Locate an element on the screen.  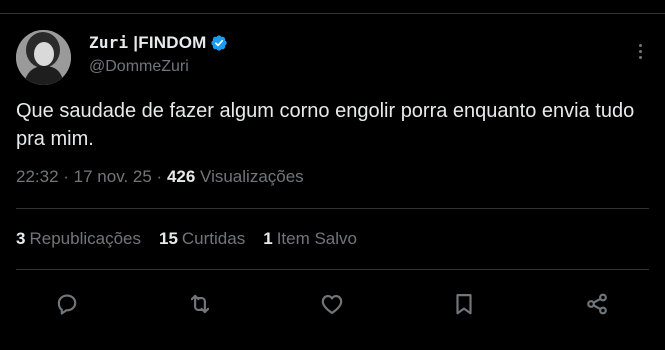
author-name-row: Zuri |FINDOM is located at coordinates (158, 43).